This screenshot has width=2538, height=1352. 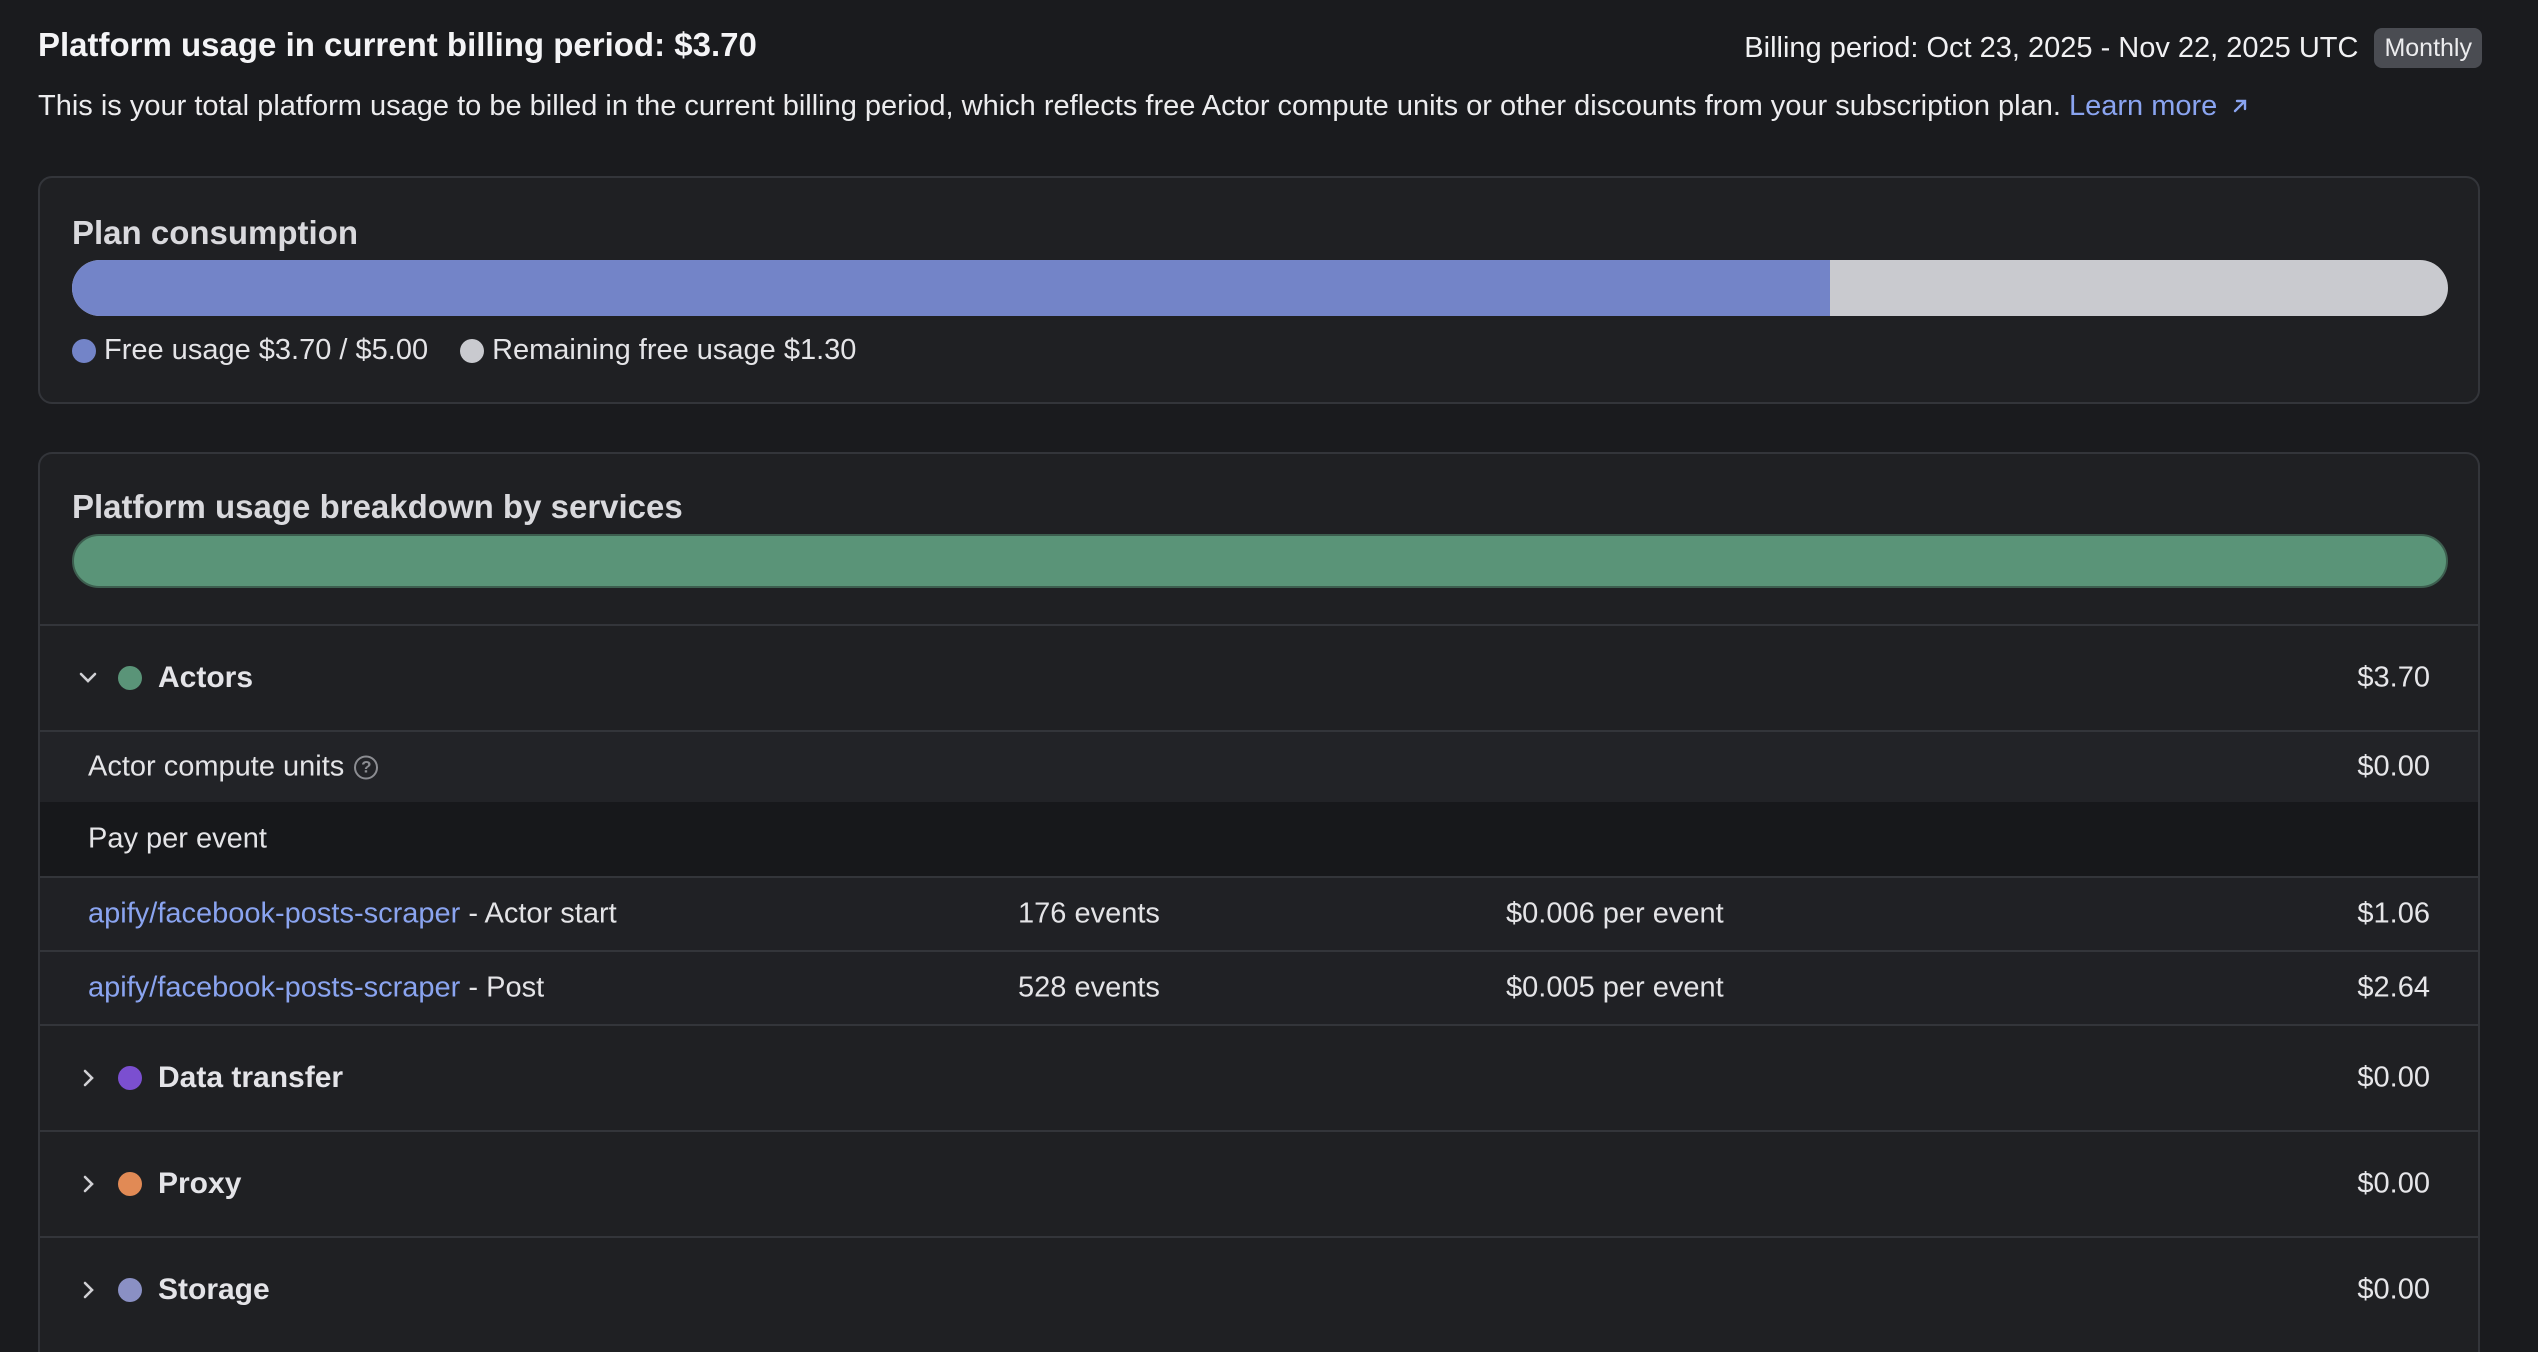 I want to click on pay-per-event-label: Pay per event, so click(x=177, y=838).